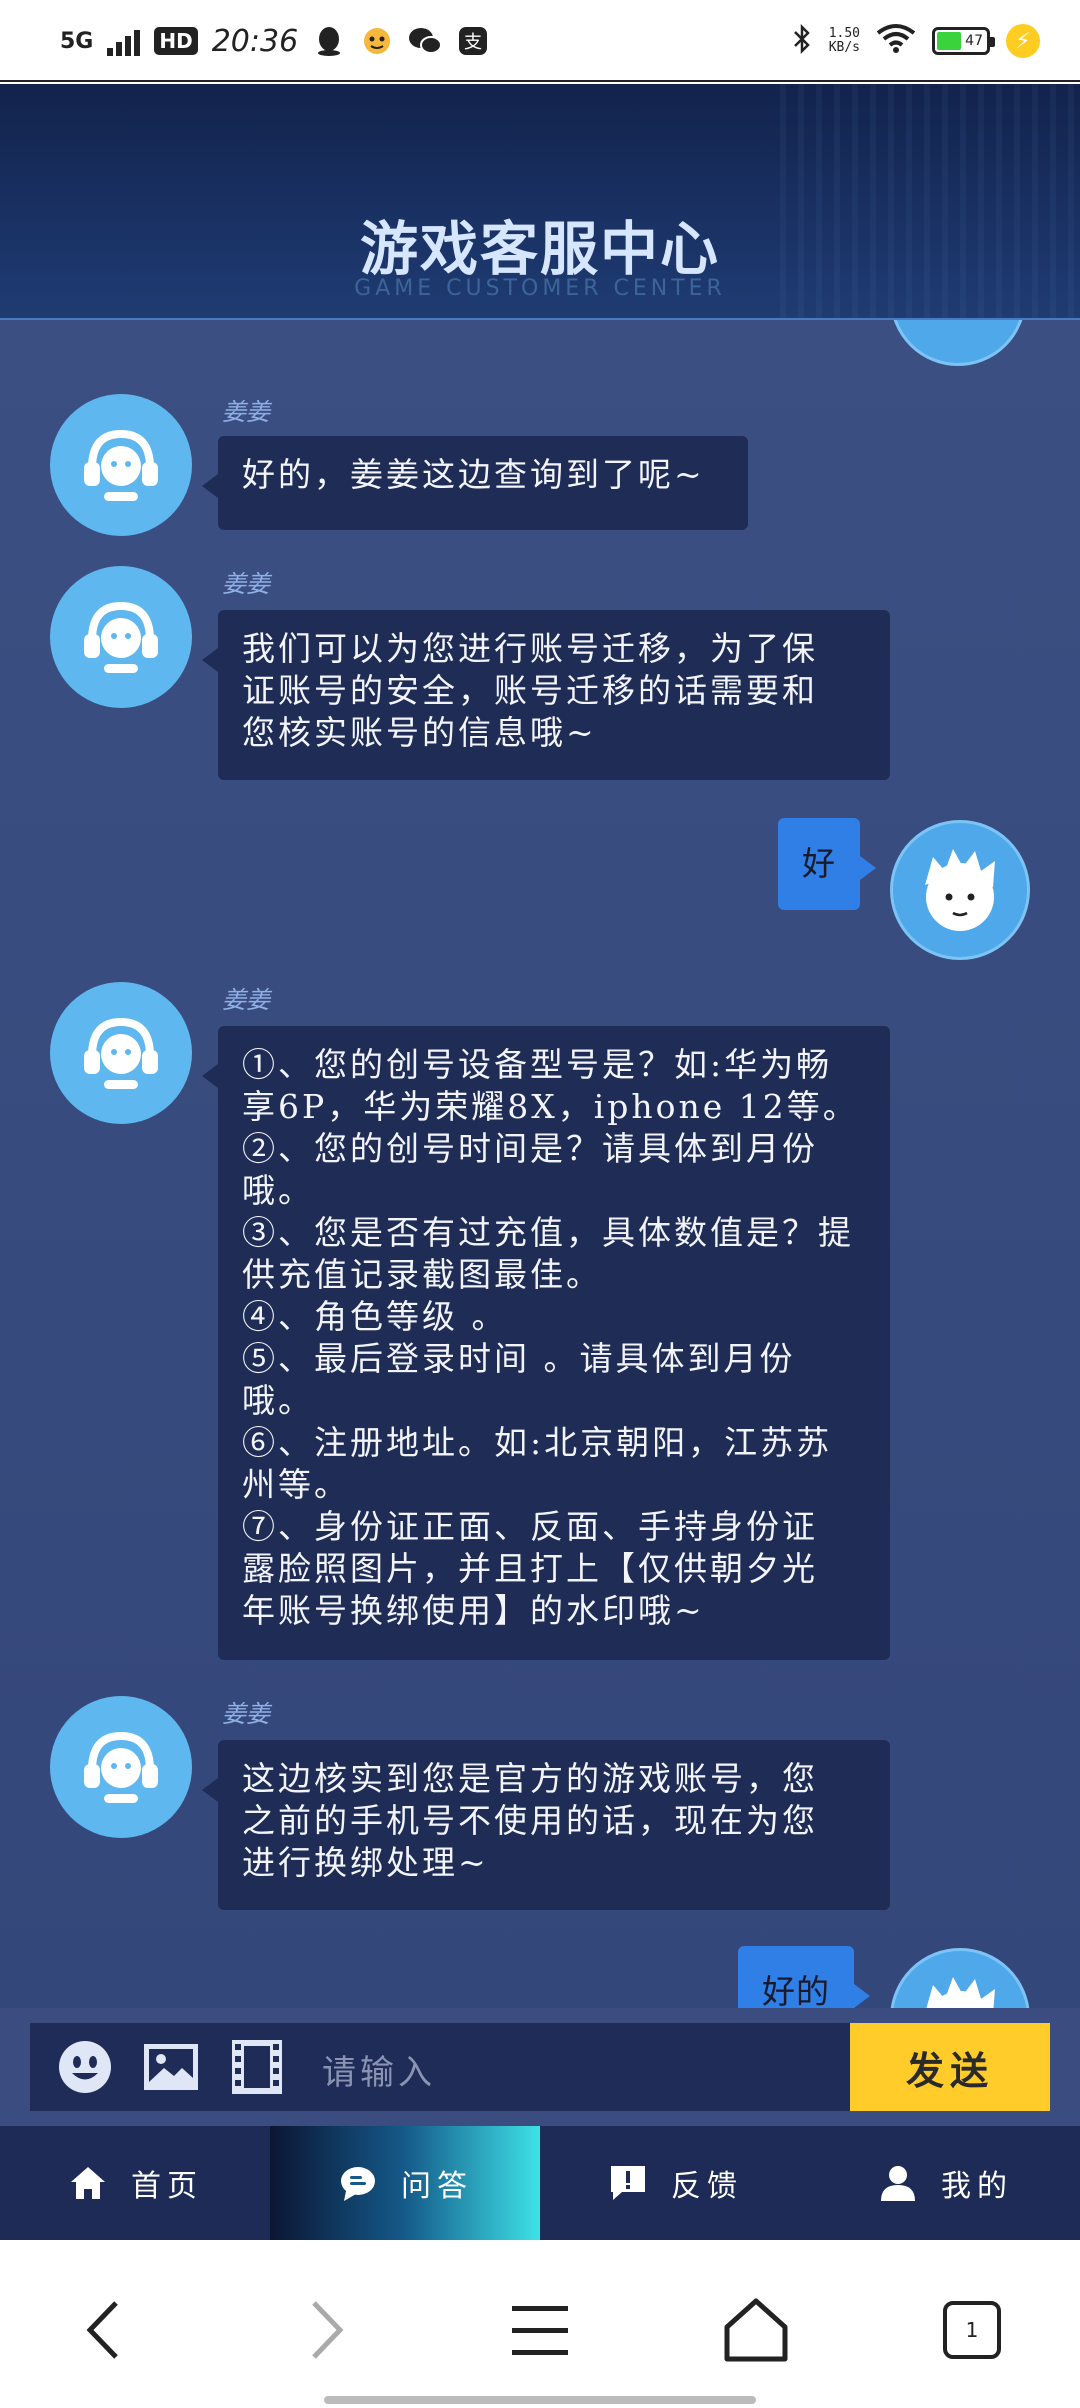 This screenshot has width=1080, height=2408. What do you see at coordinates (329, 41) in the screenshot?
I see `qq-icon` at bounding box center [329, 41].